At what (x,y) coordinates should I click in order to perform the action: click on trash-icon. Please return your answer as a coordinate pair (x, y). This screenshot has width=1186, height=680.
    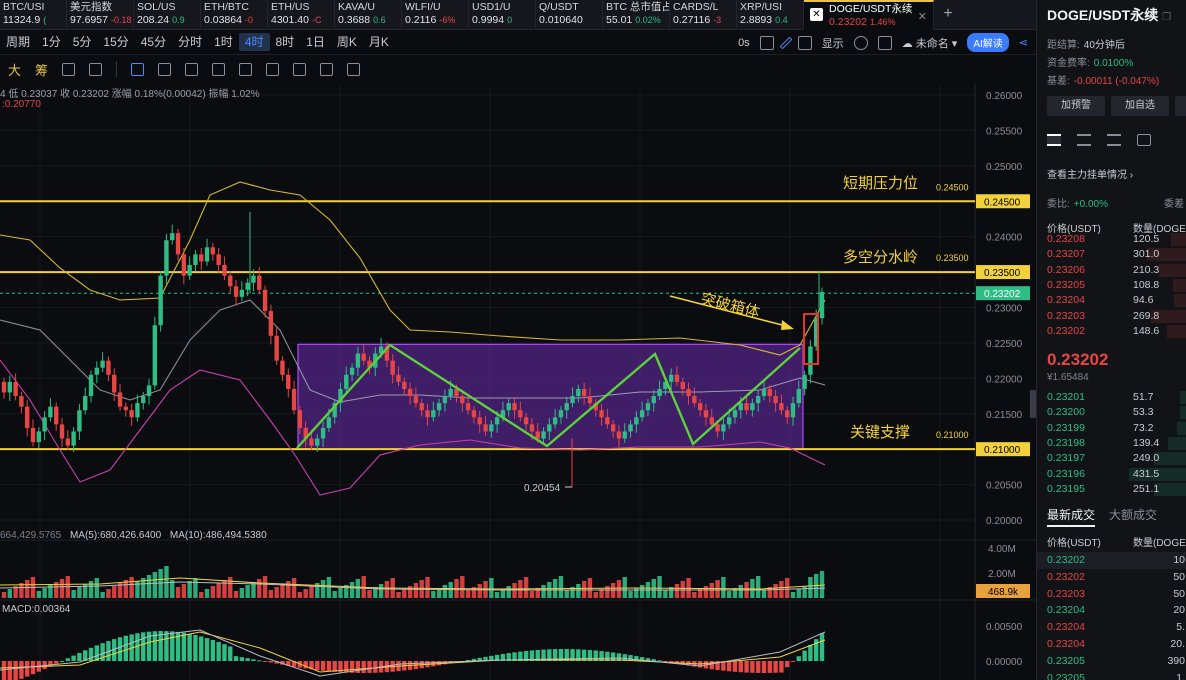
    Looking at the image, I should click on (354, 69).